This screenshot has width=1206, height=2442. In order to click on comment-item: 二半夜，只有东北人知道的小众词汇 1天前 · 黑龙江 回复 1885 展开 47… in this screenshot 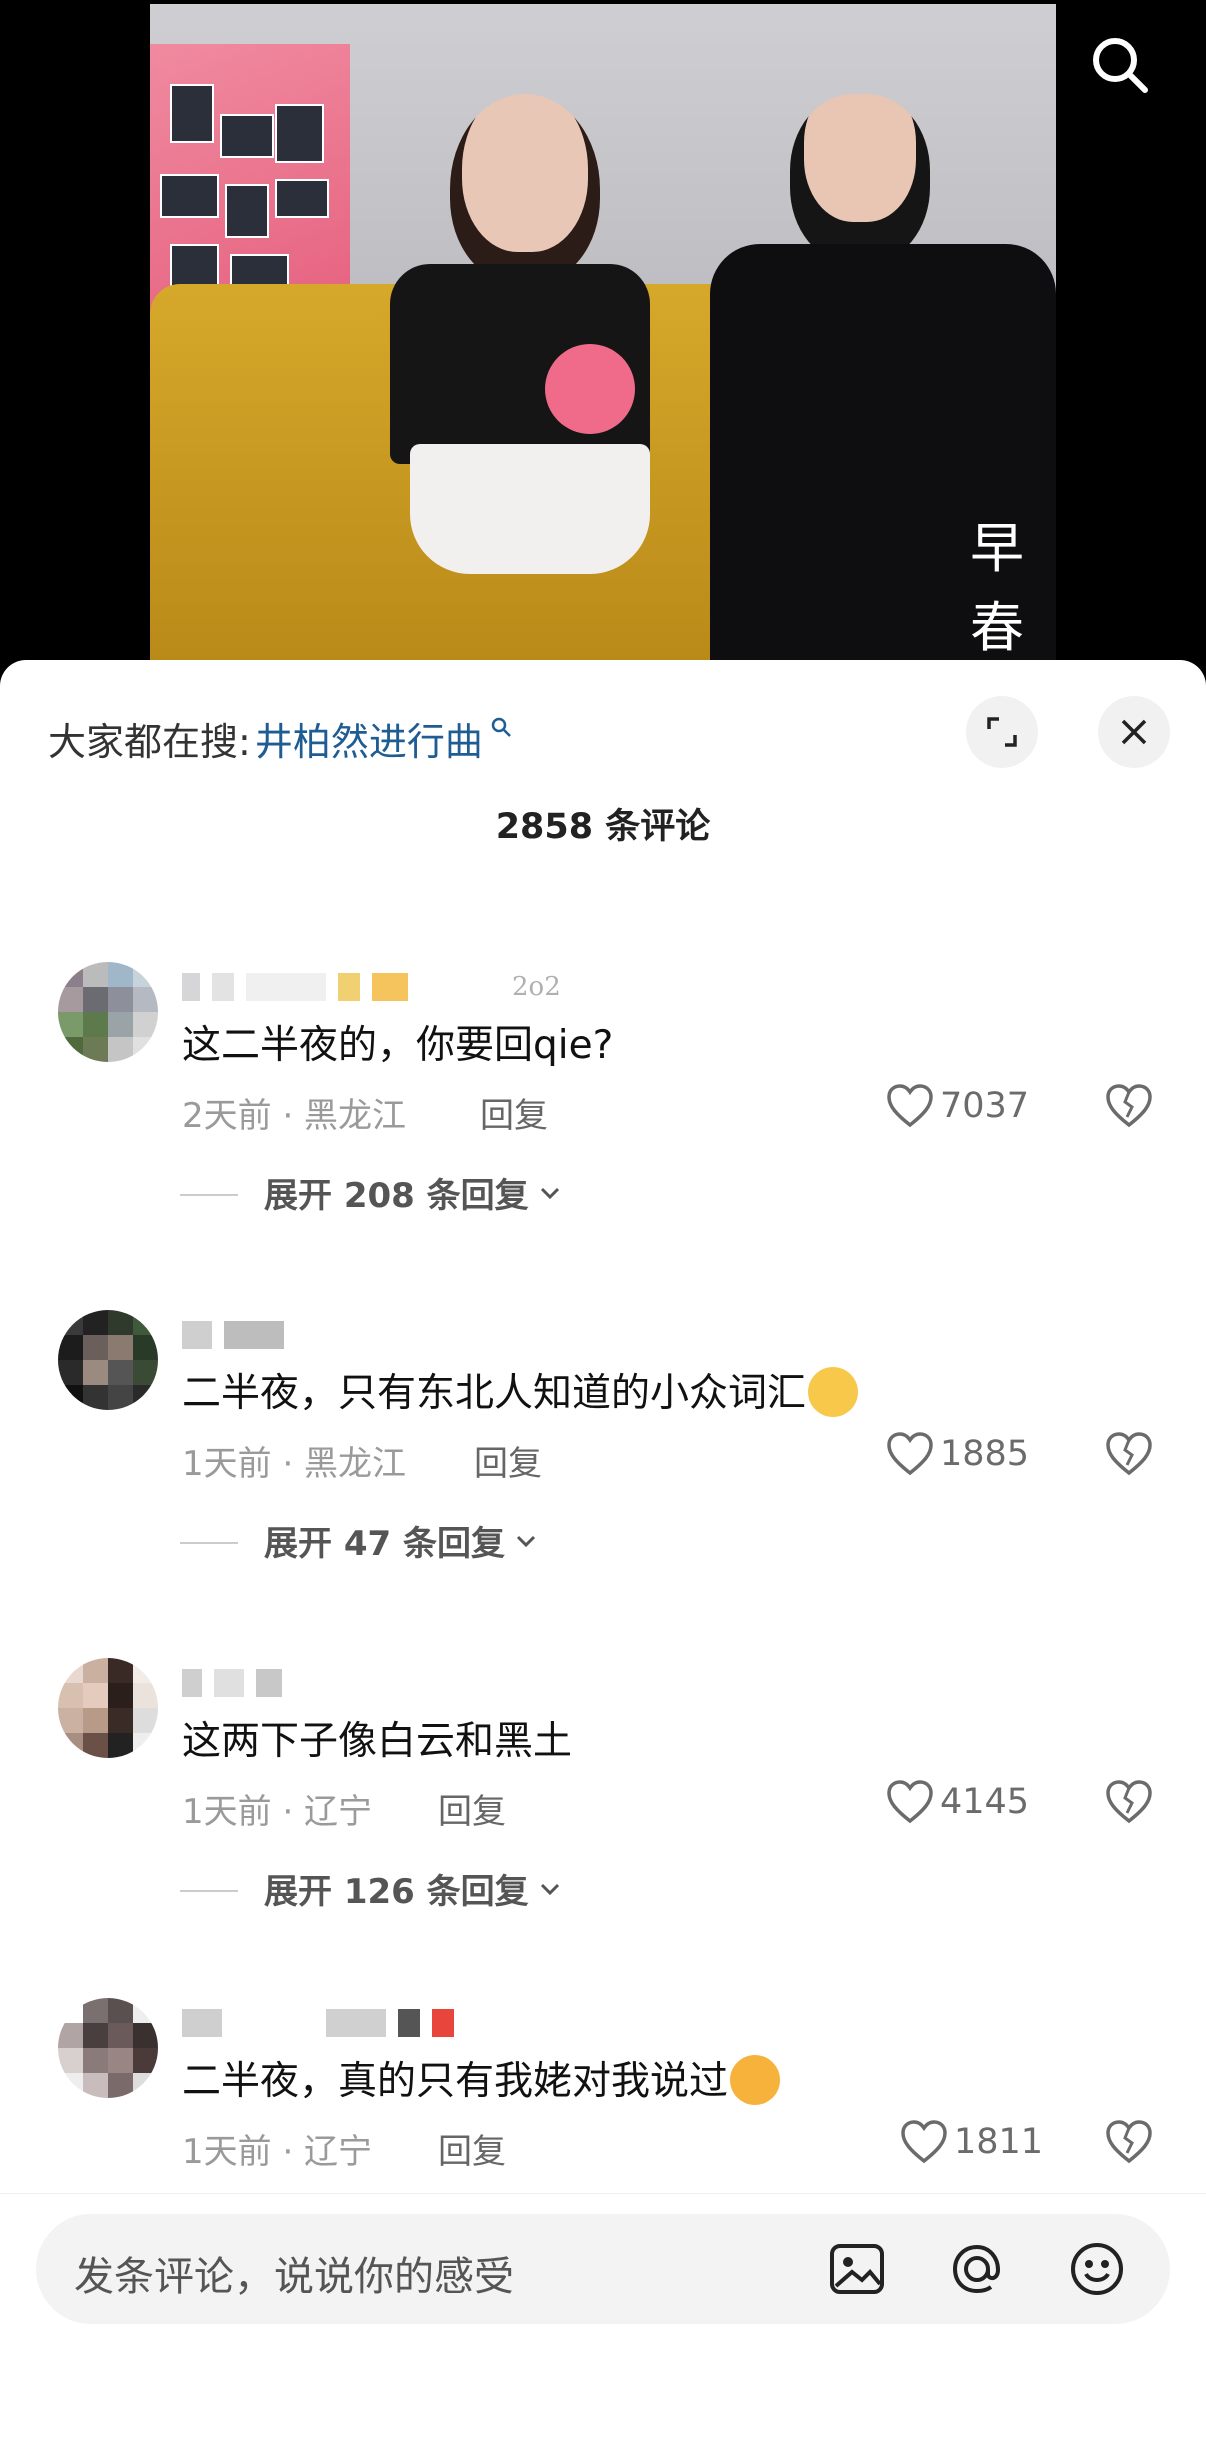, I will do `click(603, 1437)`.